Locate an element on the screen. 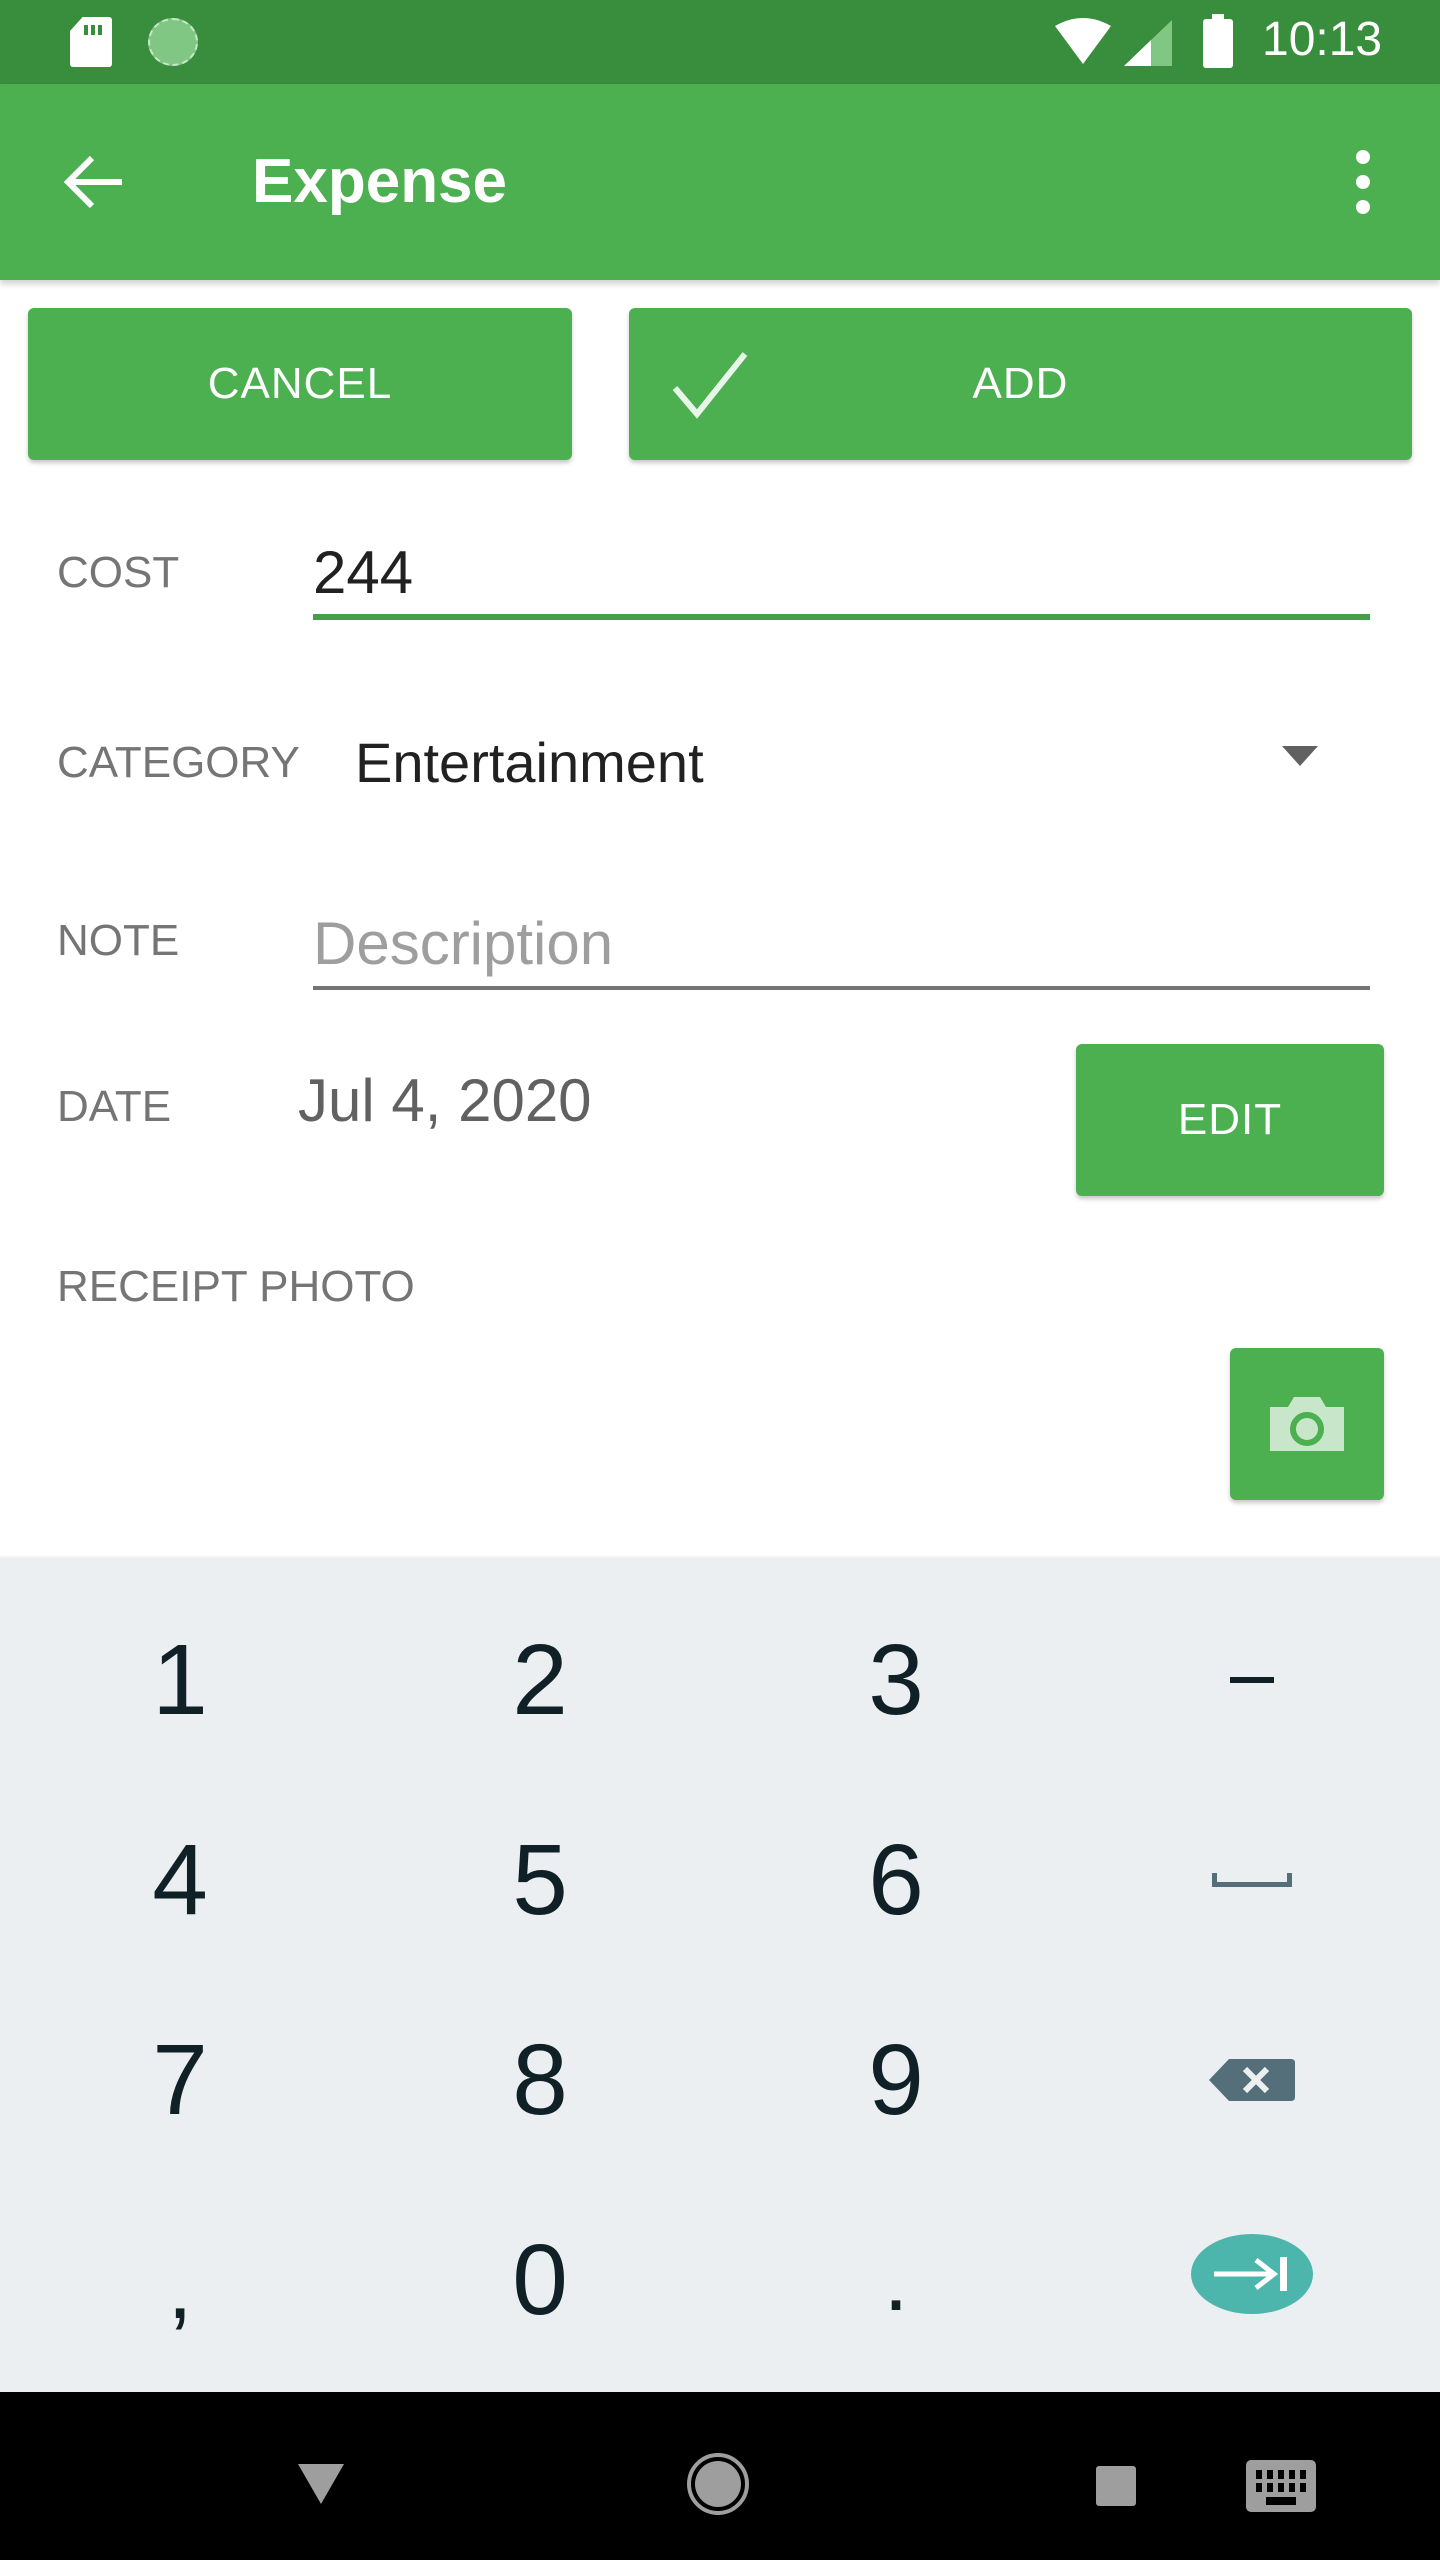 Image resolution: width=1440 pixels, height=2560 pixels. add-button-label: ADD is located at coordinates (1020, 383).